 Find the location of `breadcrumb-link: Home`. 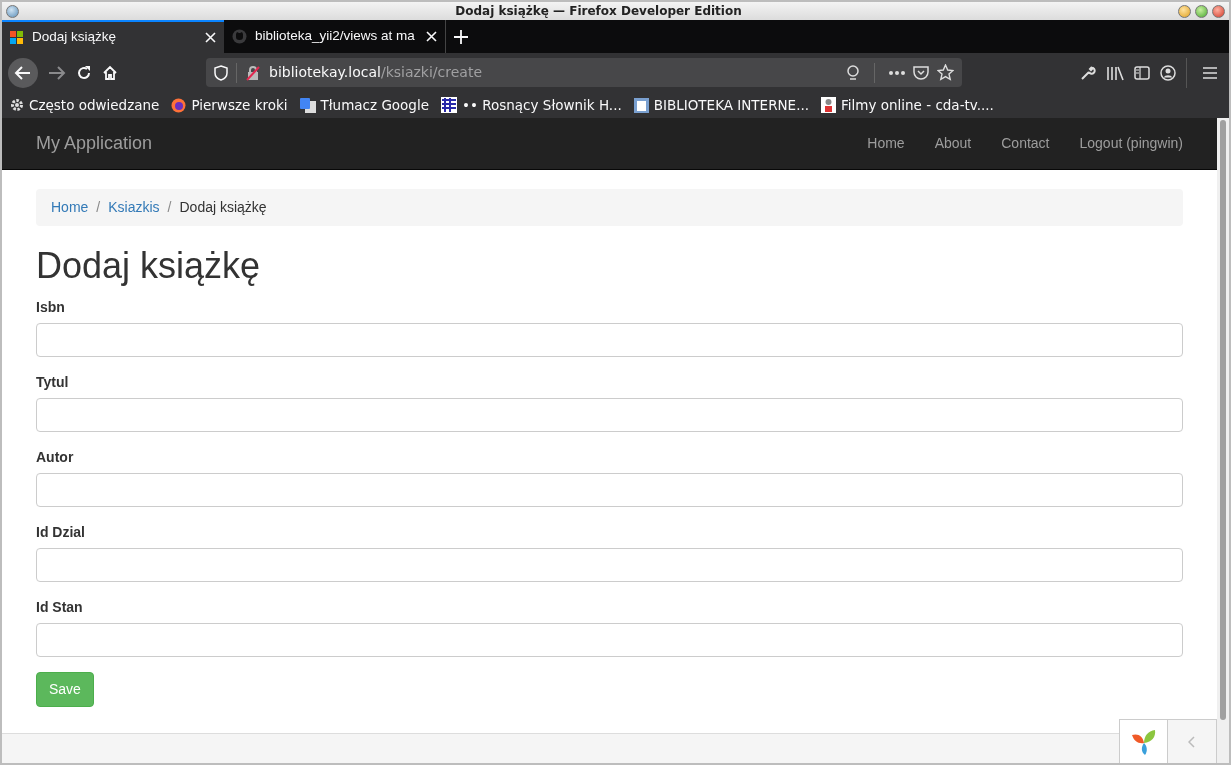

breadcrumb-link: Home is located at coordinates (70, 207).